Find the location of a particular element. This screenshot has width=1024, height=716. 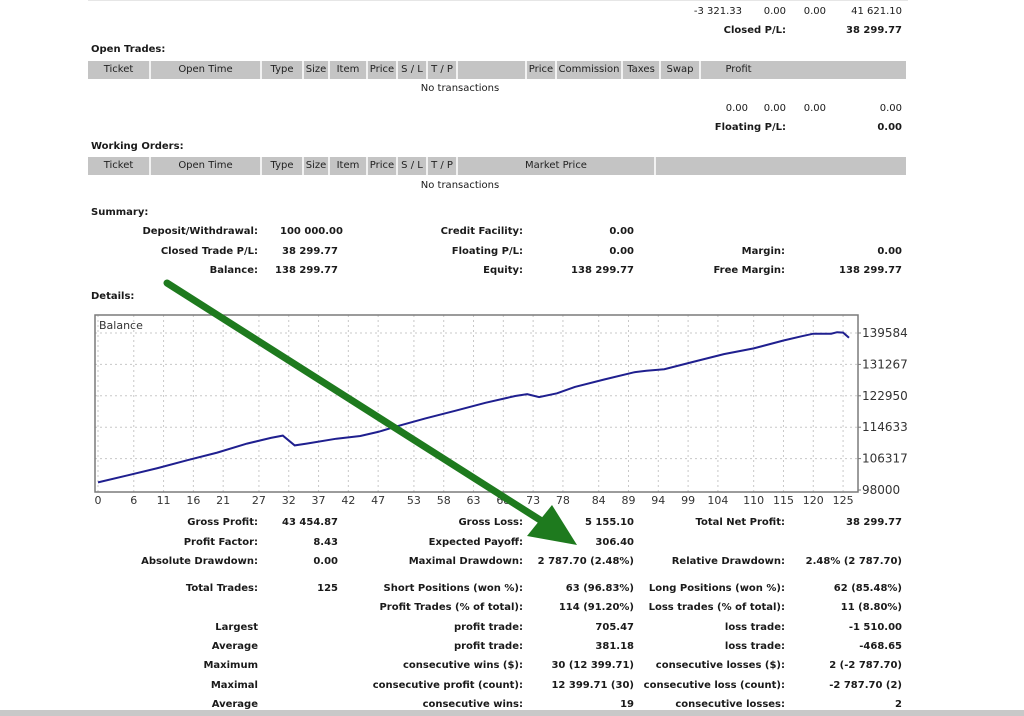

stat-label-1: Maximal is located at coordinates (234, 685).